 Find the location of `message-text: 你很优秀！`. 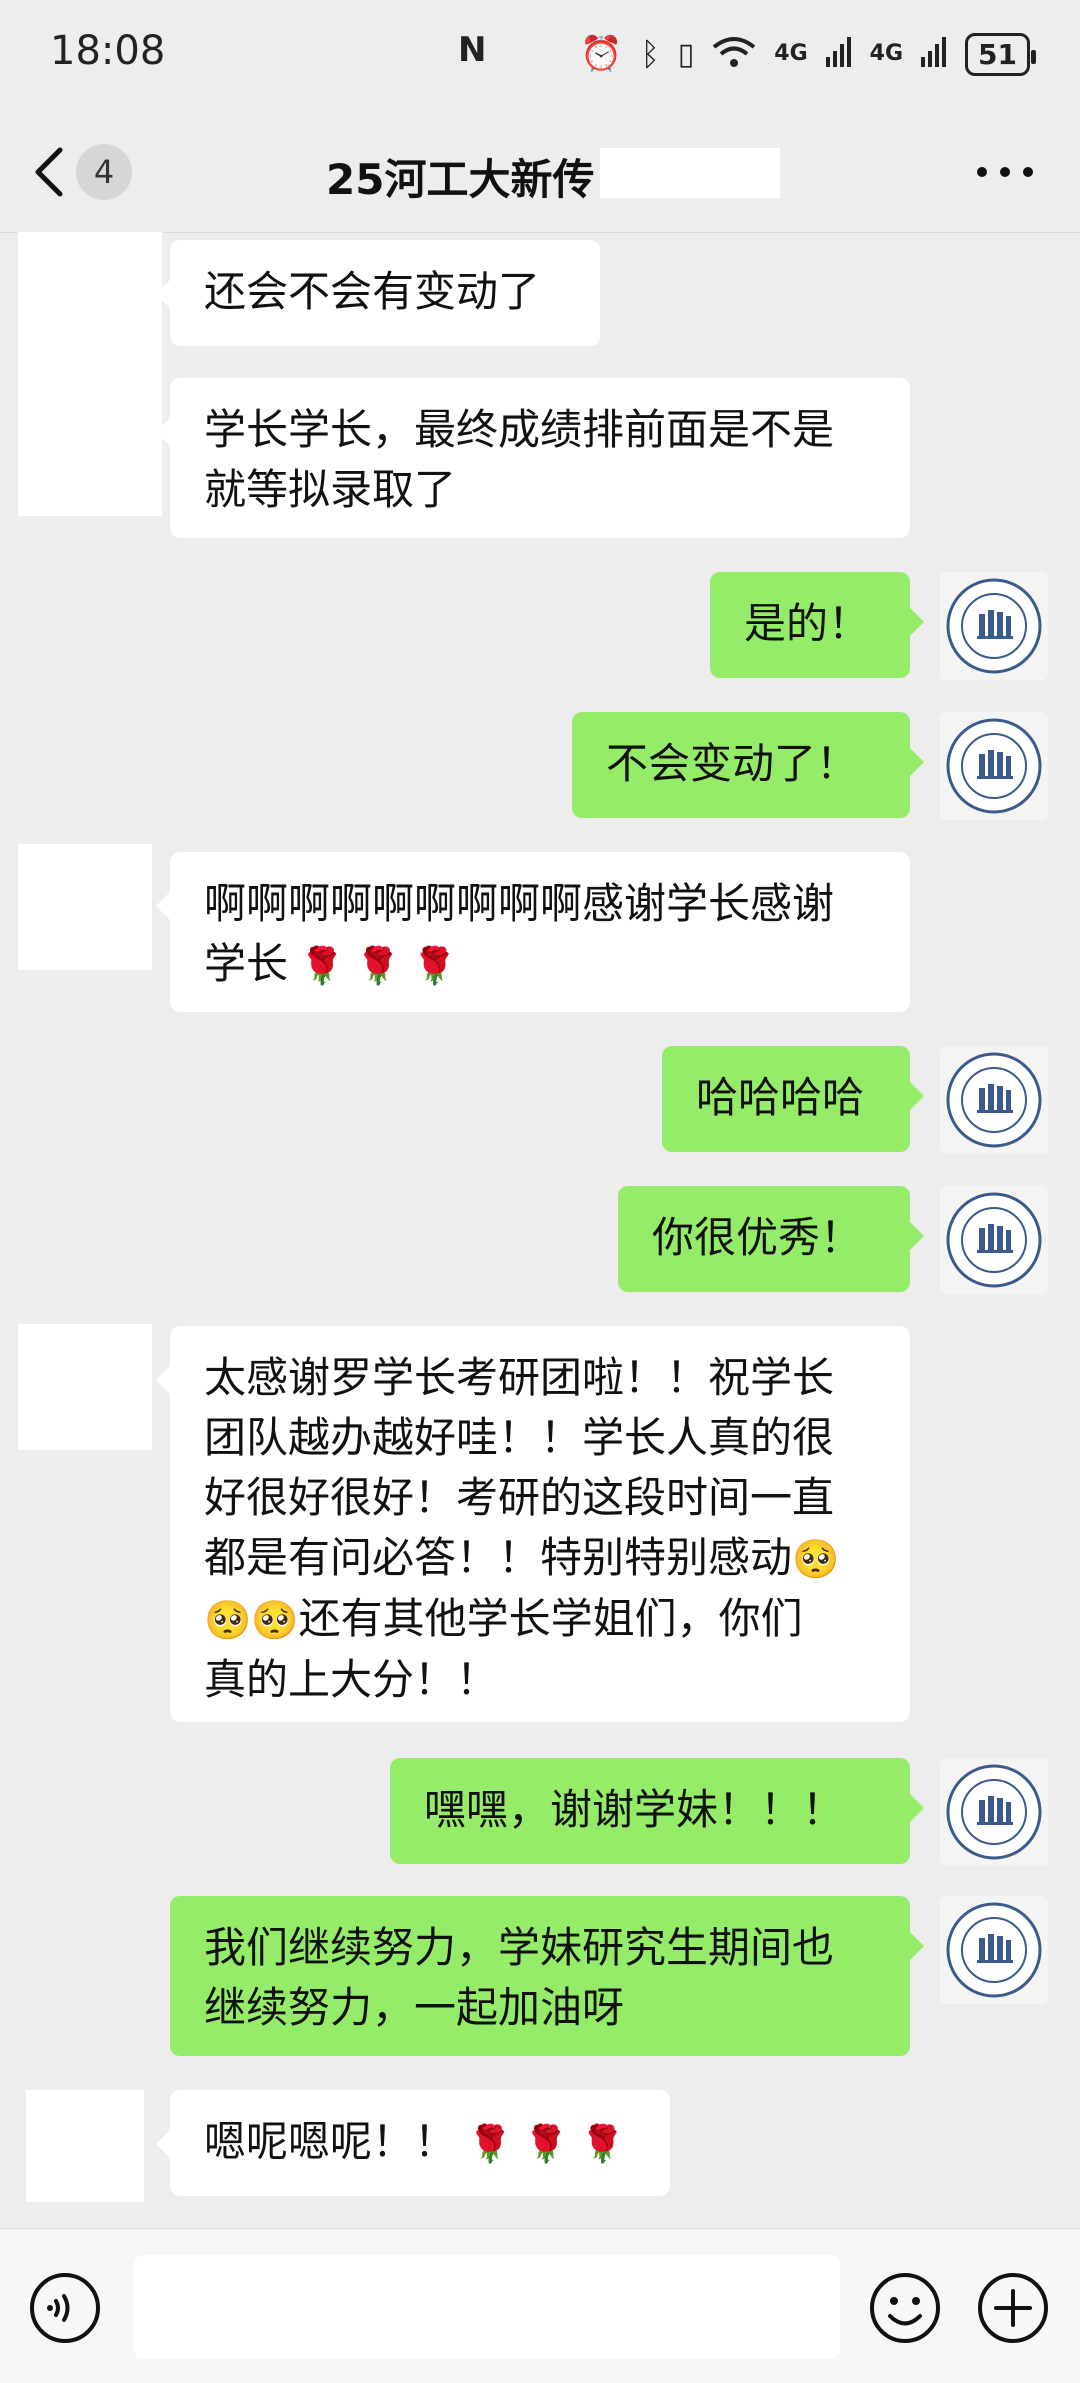

message-text: 你很优秀！ is located at coordinates (757, 1237).